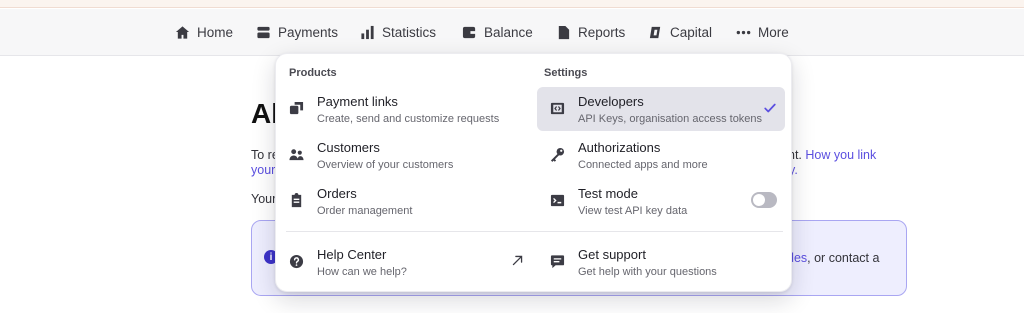 The width and height of the screenshot is (1024, 313). I want to click on payment-links-title: Payment links, so click(357, 101).